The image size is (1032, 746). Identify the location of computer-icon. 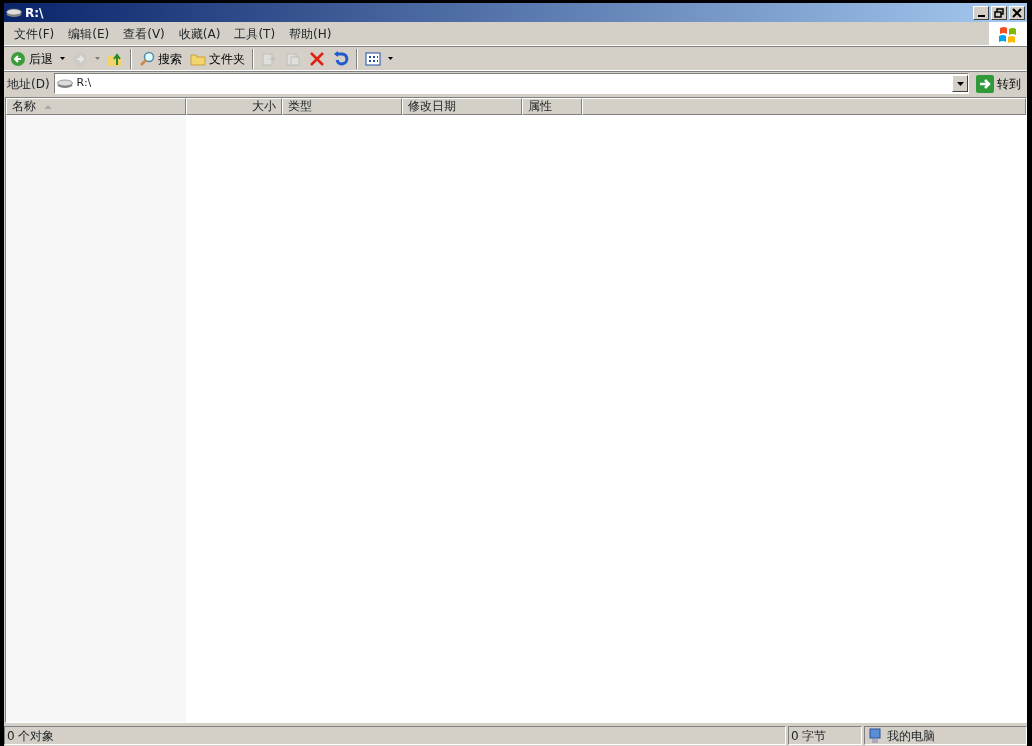
(875, 735).